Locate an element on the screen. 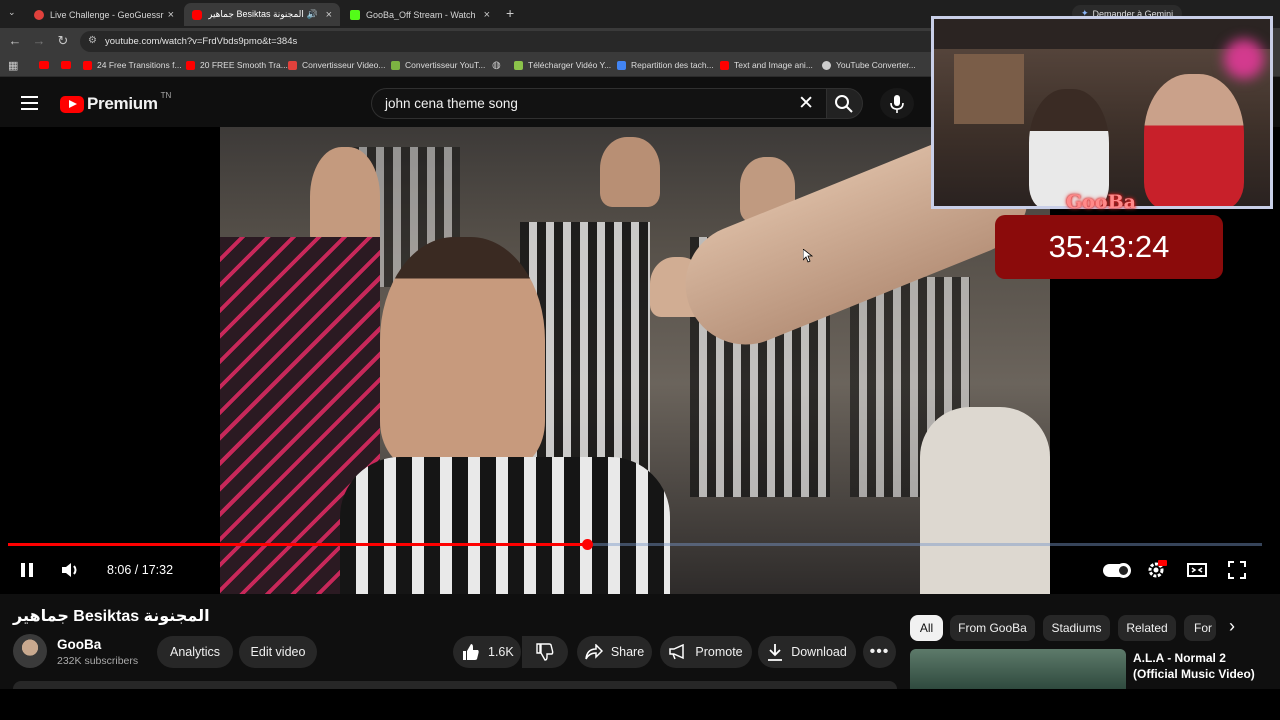 This screenshot has height=720, width=1280. tab-list-dropdown-icon: ⌄ is located at coordinates (12, 12).